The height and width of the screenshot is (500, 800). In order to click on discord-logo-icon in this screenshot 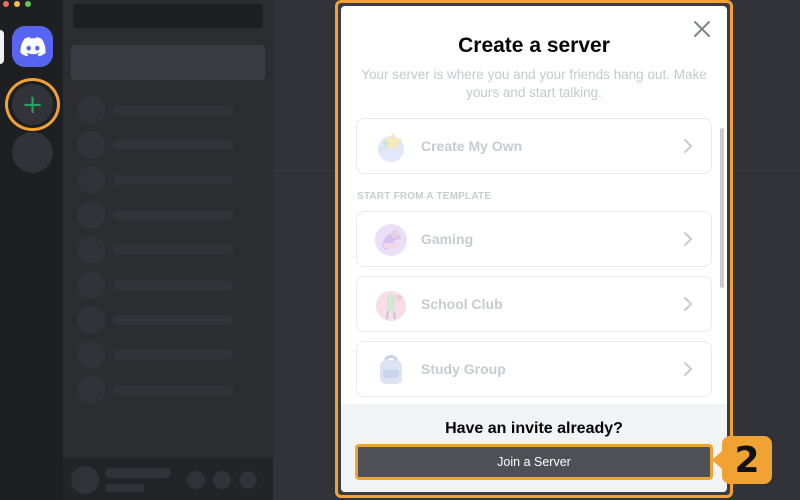, I will do `click(33, 46)`.